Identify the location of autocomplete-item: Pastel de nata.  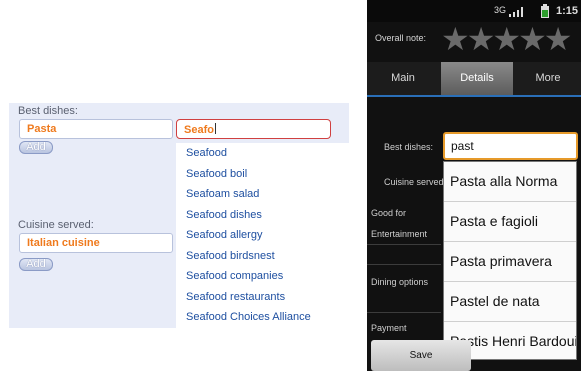
(510, 302).